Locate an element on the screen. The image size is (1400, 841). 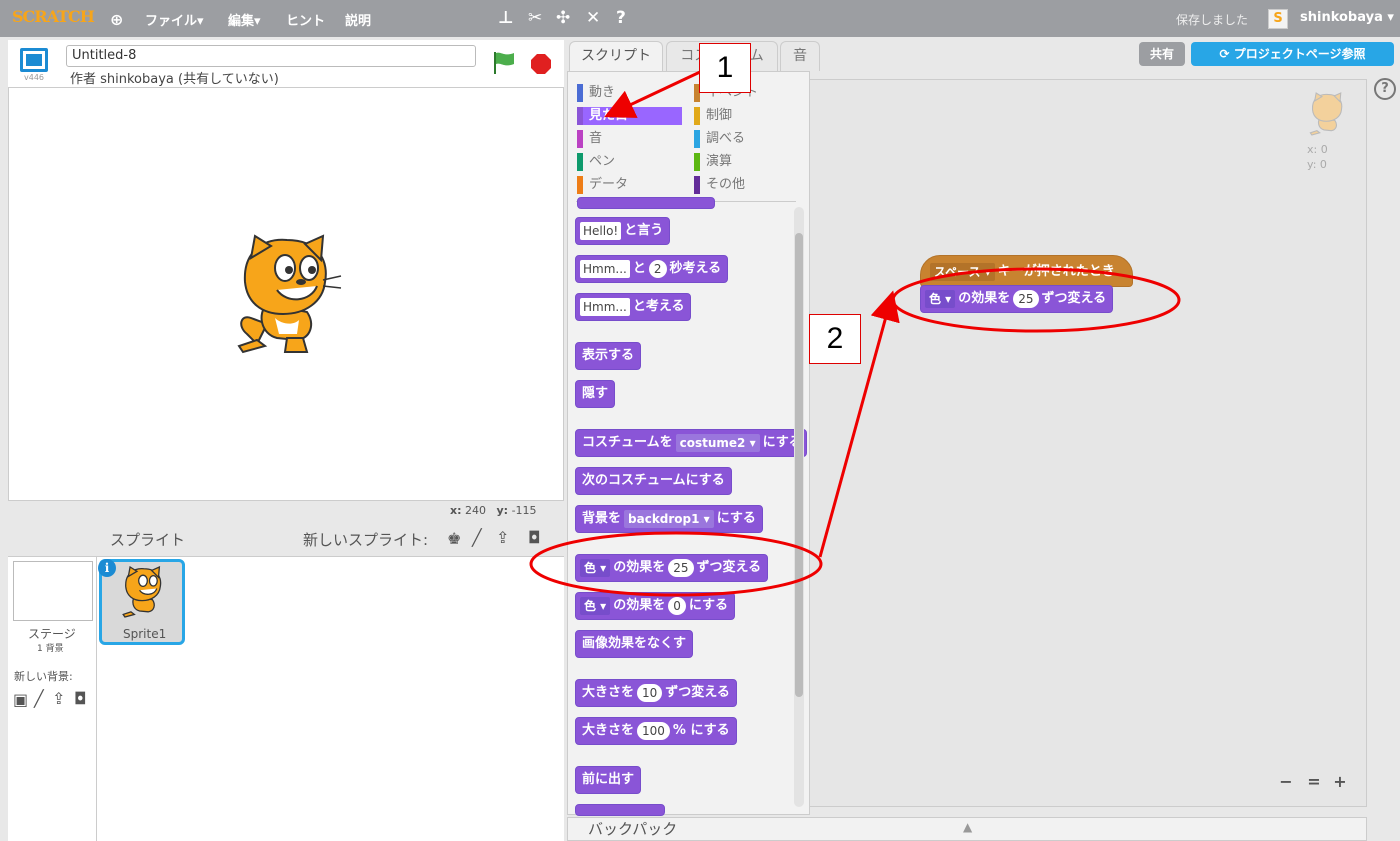
project-author: 作者 shinkobaya (共有していない) is located at coordinates (174, 79).